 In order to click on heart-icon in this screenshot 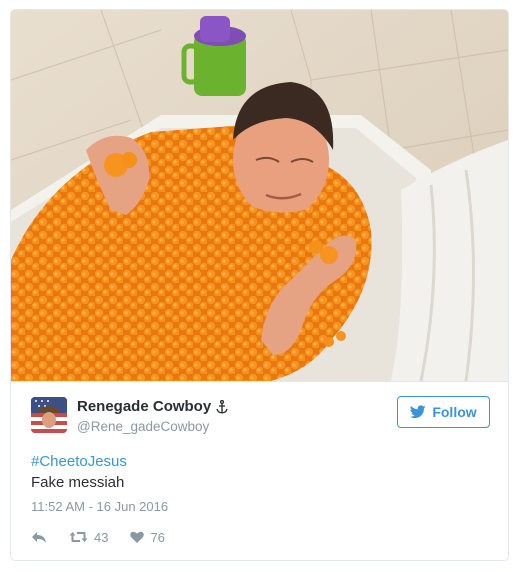, I will do `click(137, 537)`.